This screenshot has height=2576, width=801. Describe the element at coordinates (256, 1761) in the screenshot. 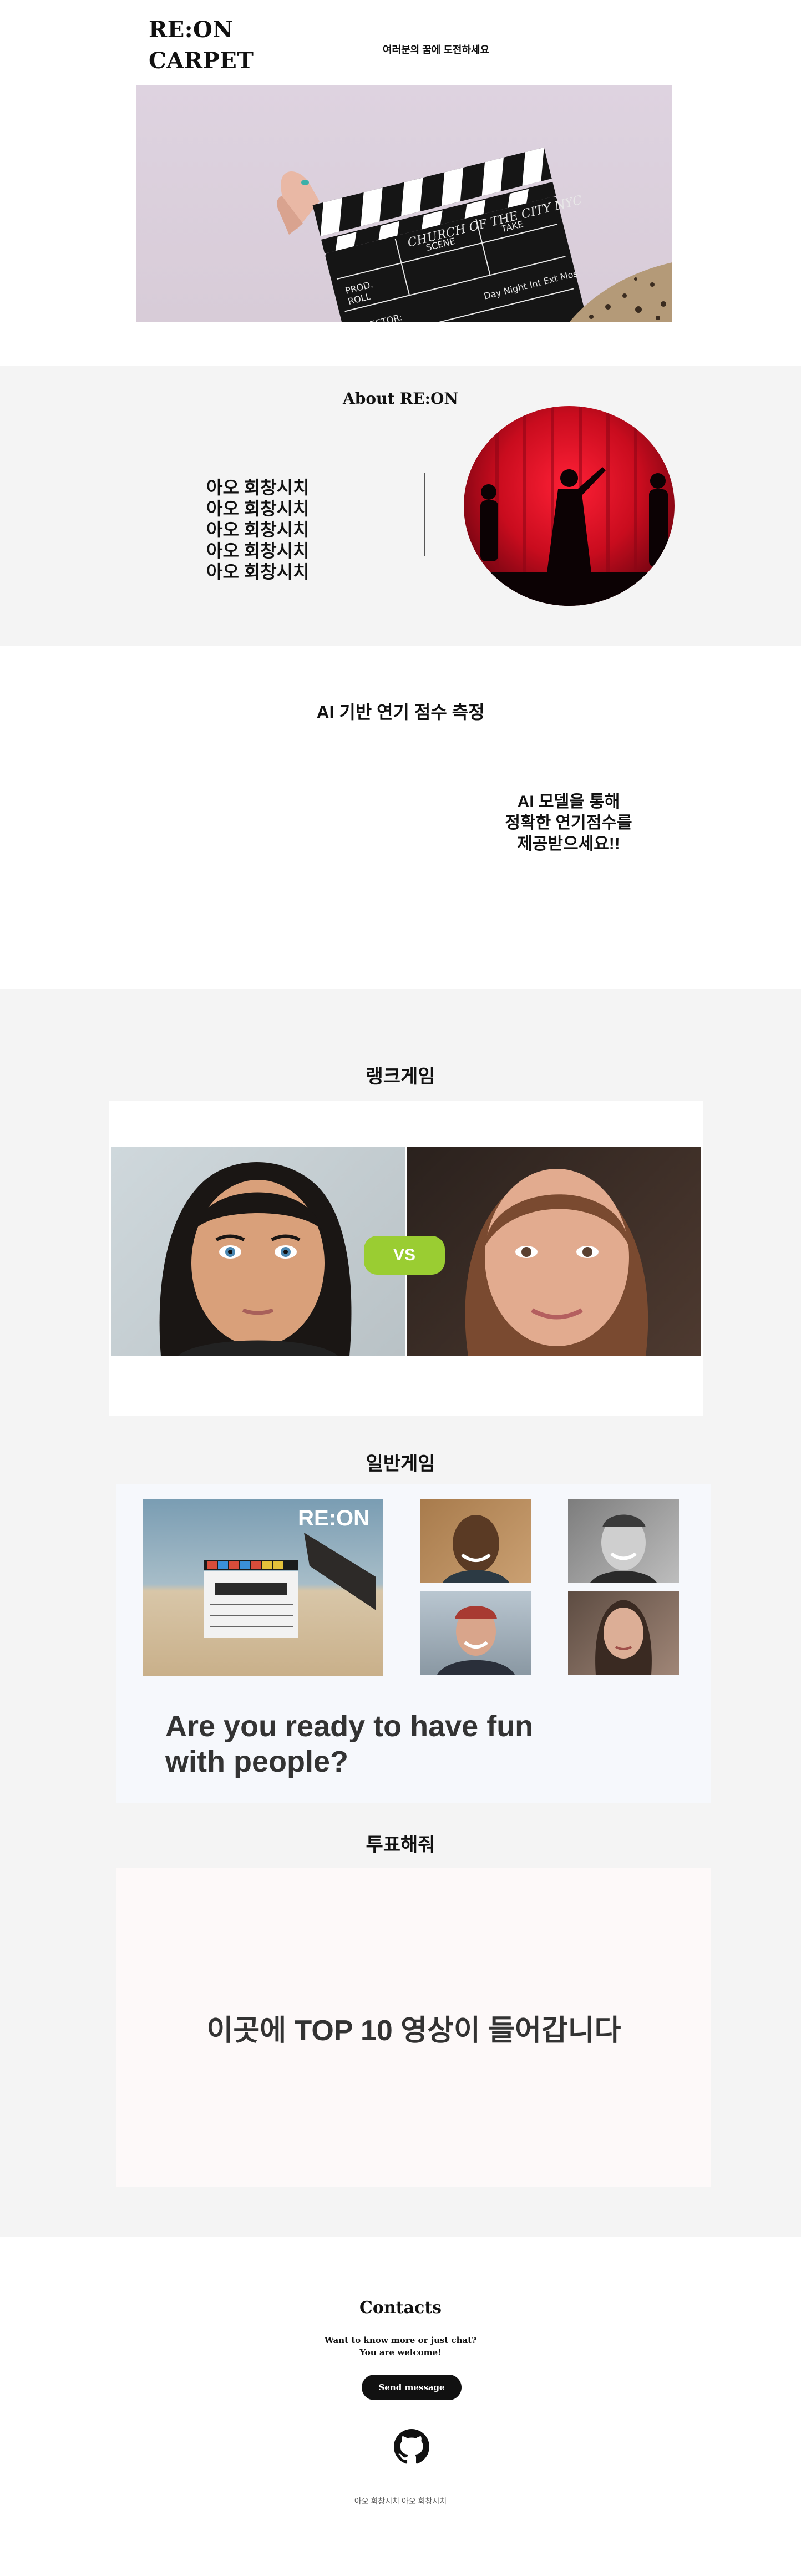

I see `headline-line: with people?` at that location.